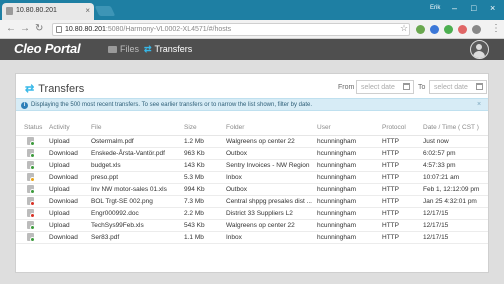  Describe the element at coordinates (455, 128) in the screenshot. I see `column-header-date: Date / Time ( CST )` at that location.